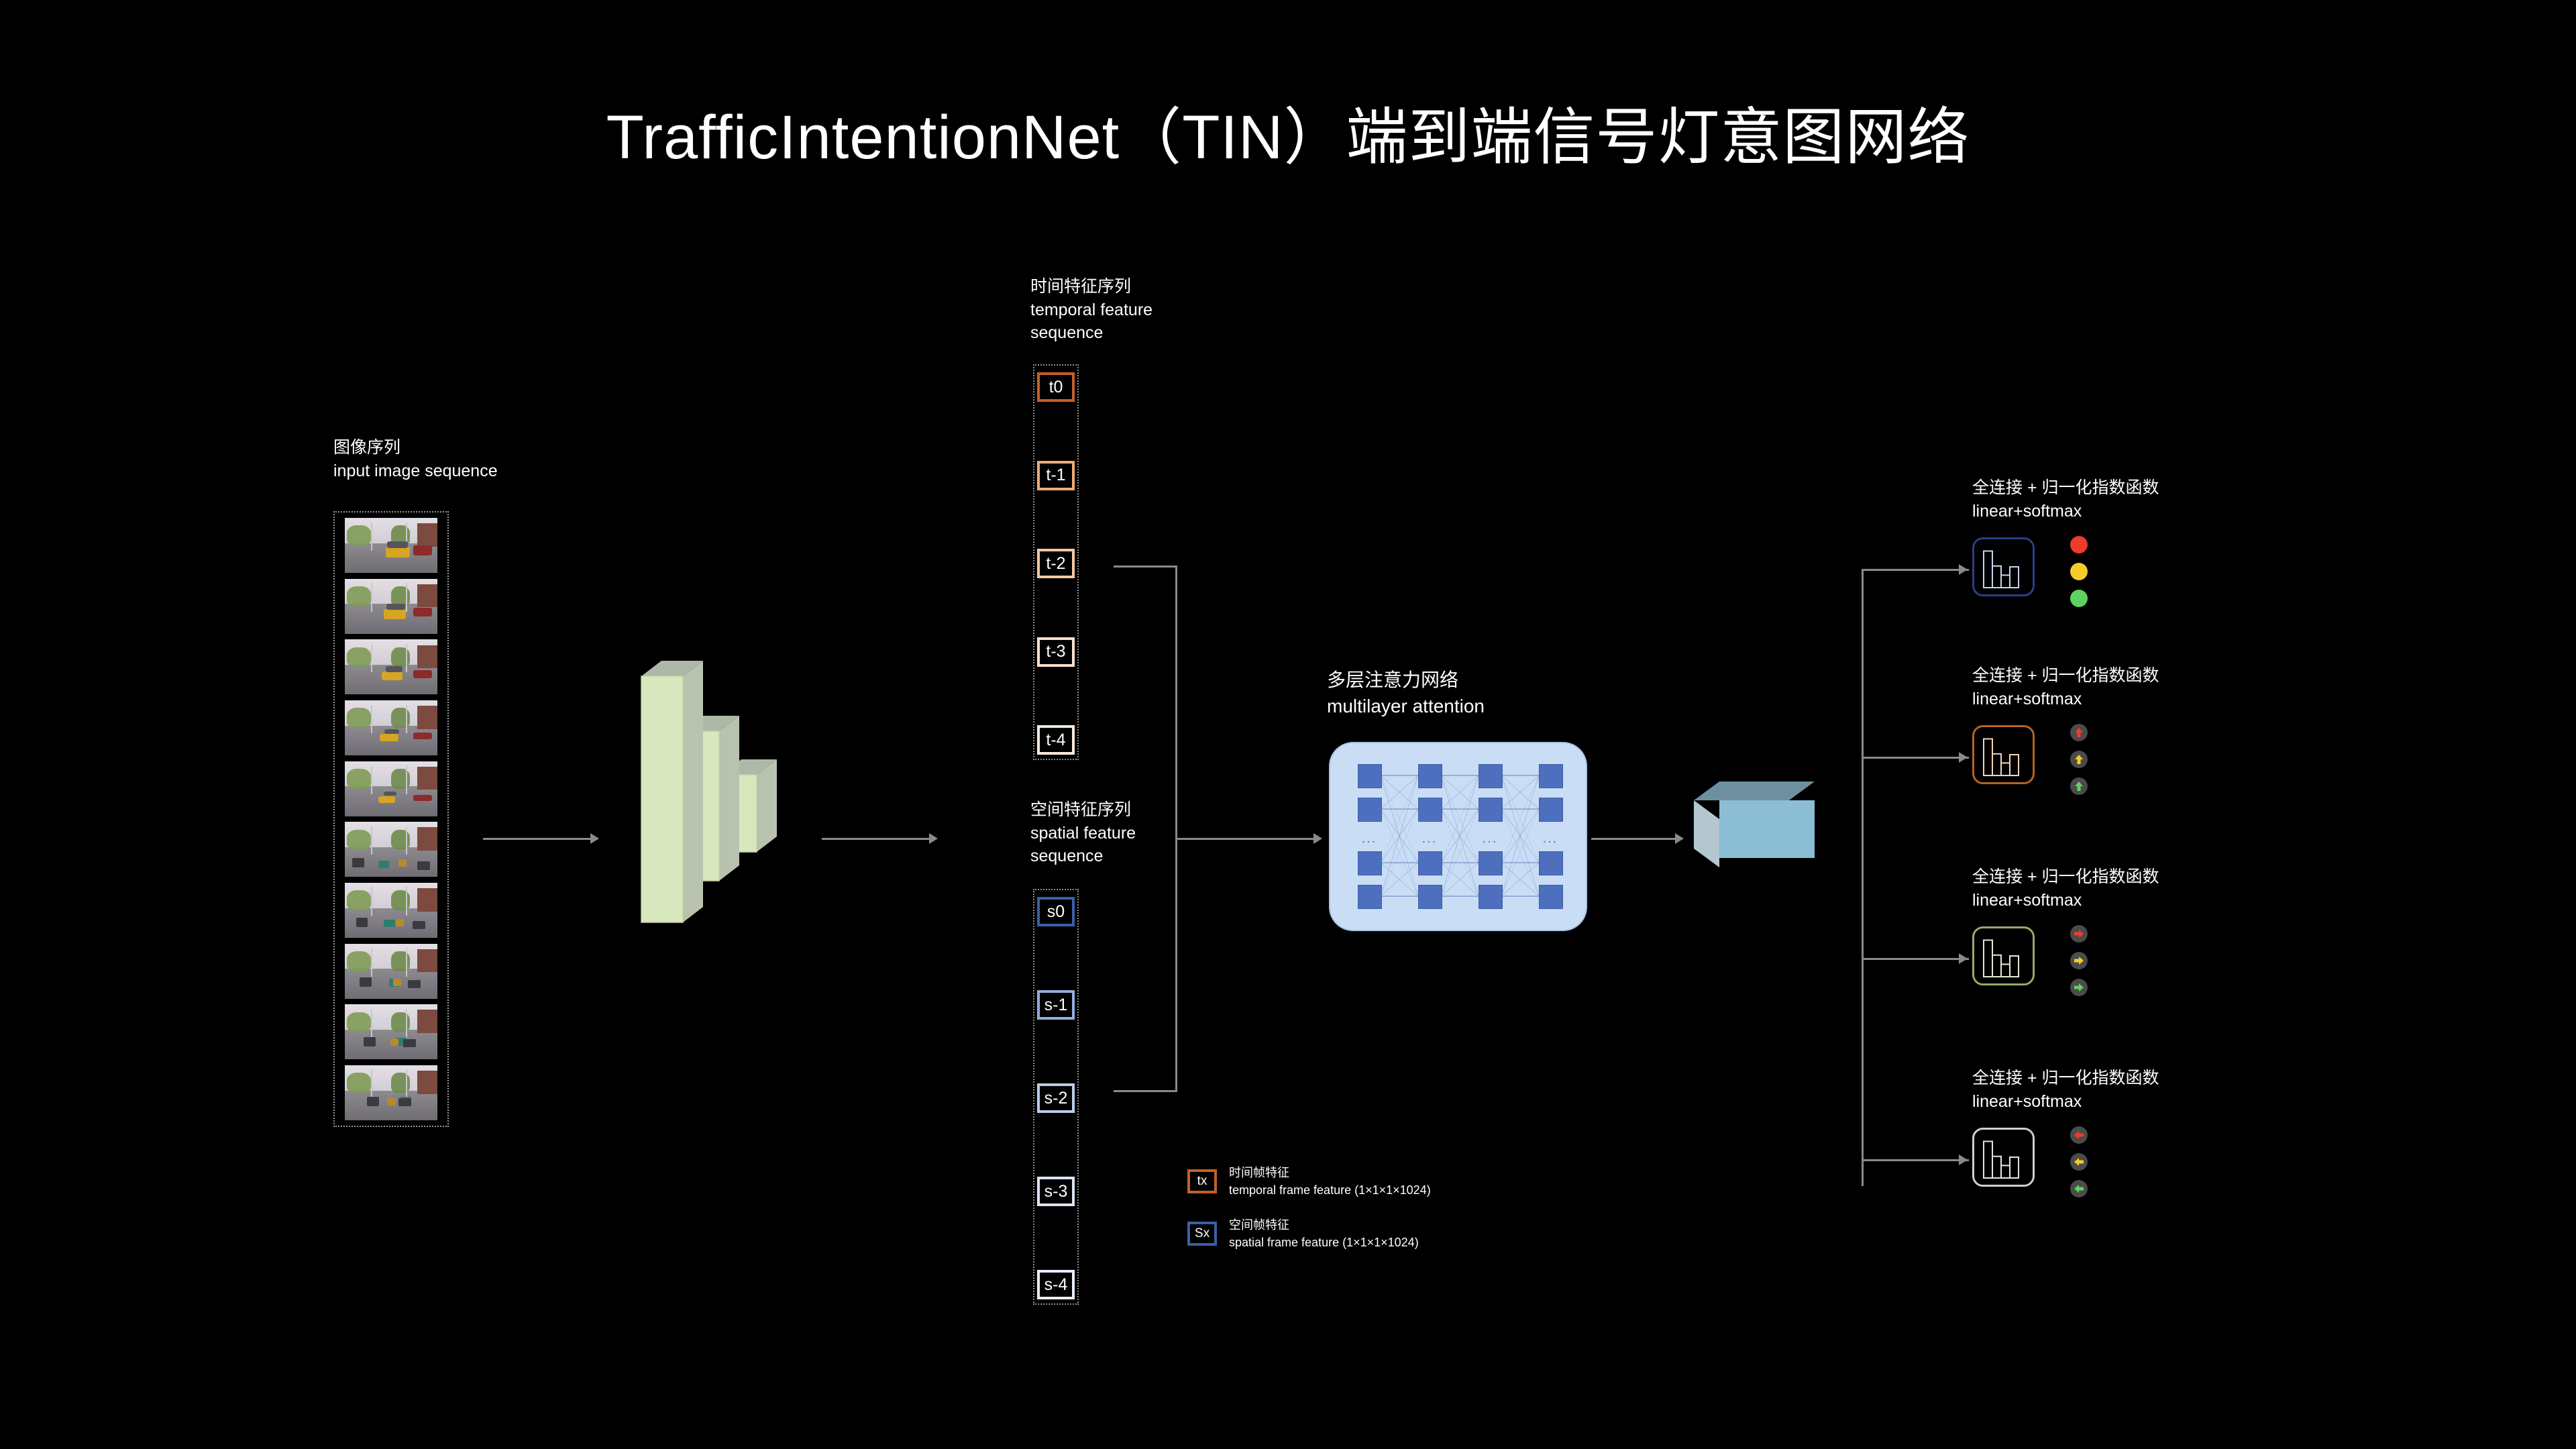  What do you see at coordinates (367, 447) in the screenshot?
I see `input-sequence-label-cn: 图像序列` at bounding box center [367, 447].